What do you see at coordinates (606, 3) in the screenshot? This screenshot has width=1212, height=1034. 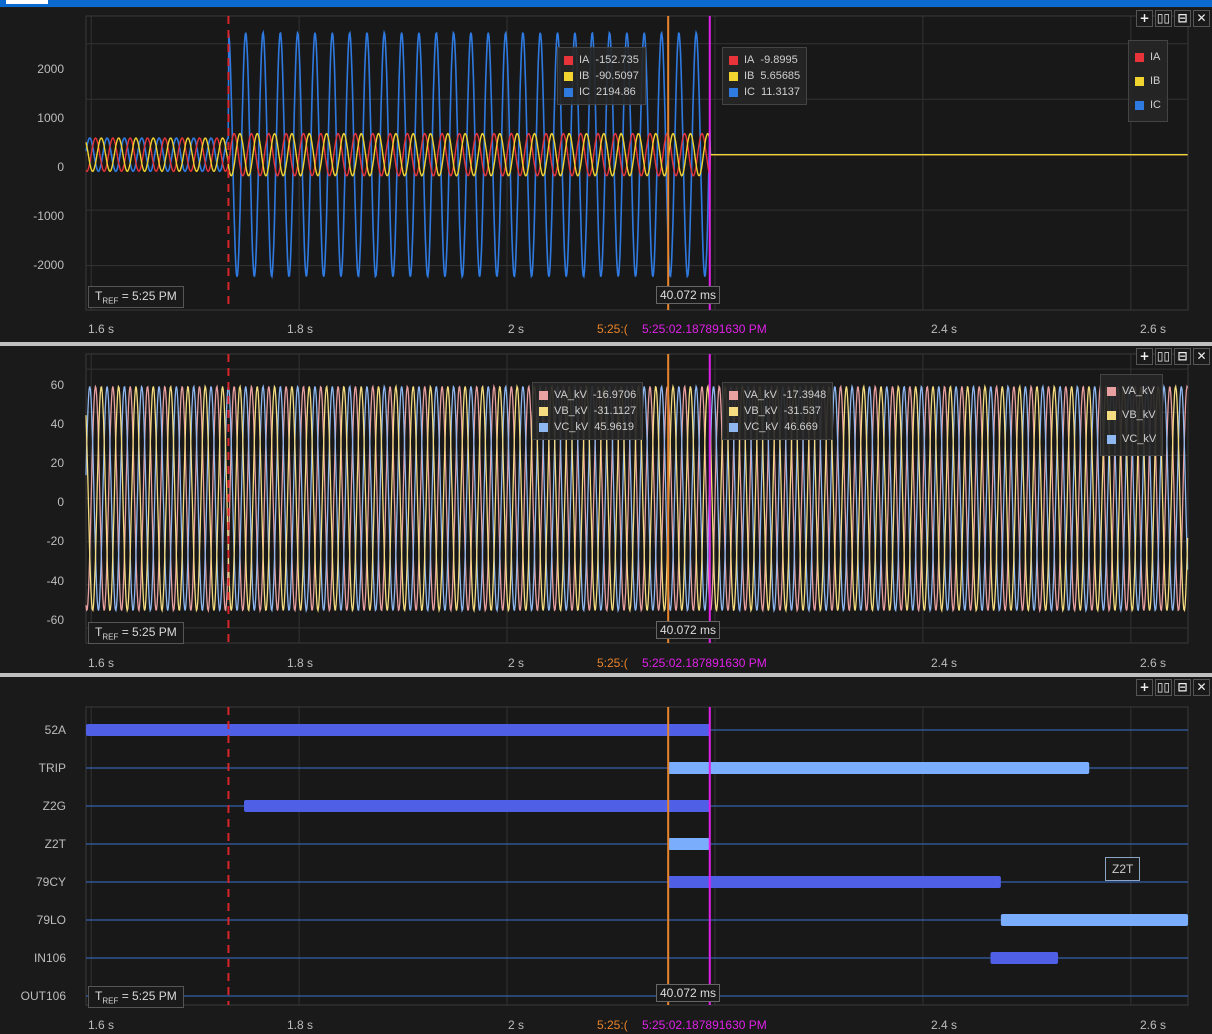 I see `window-top-strip` at bounding box center [606, 3].